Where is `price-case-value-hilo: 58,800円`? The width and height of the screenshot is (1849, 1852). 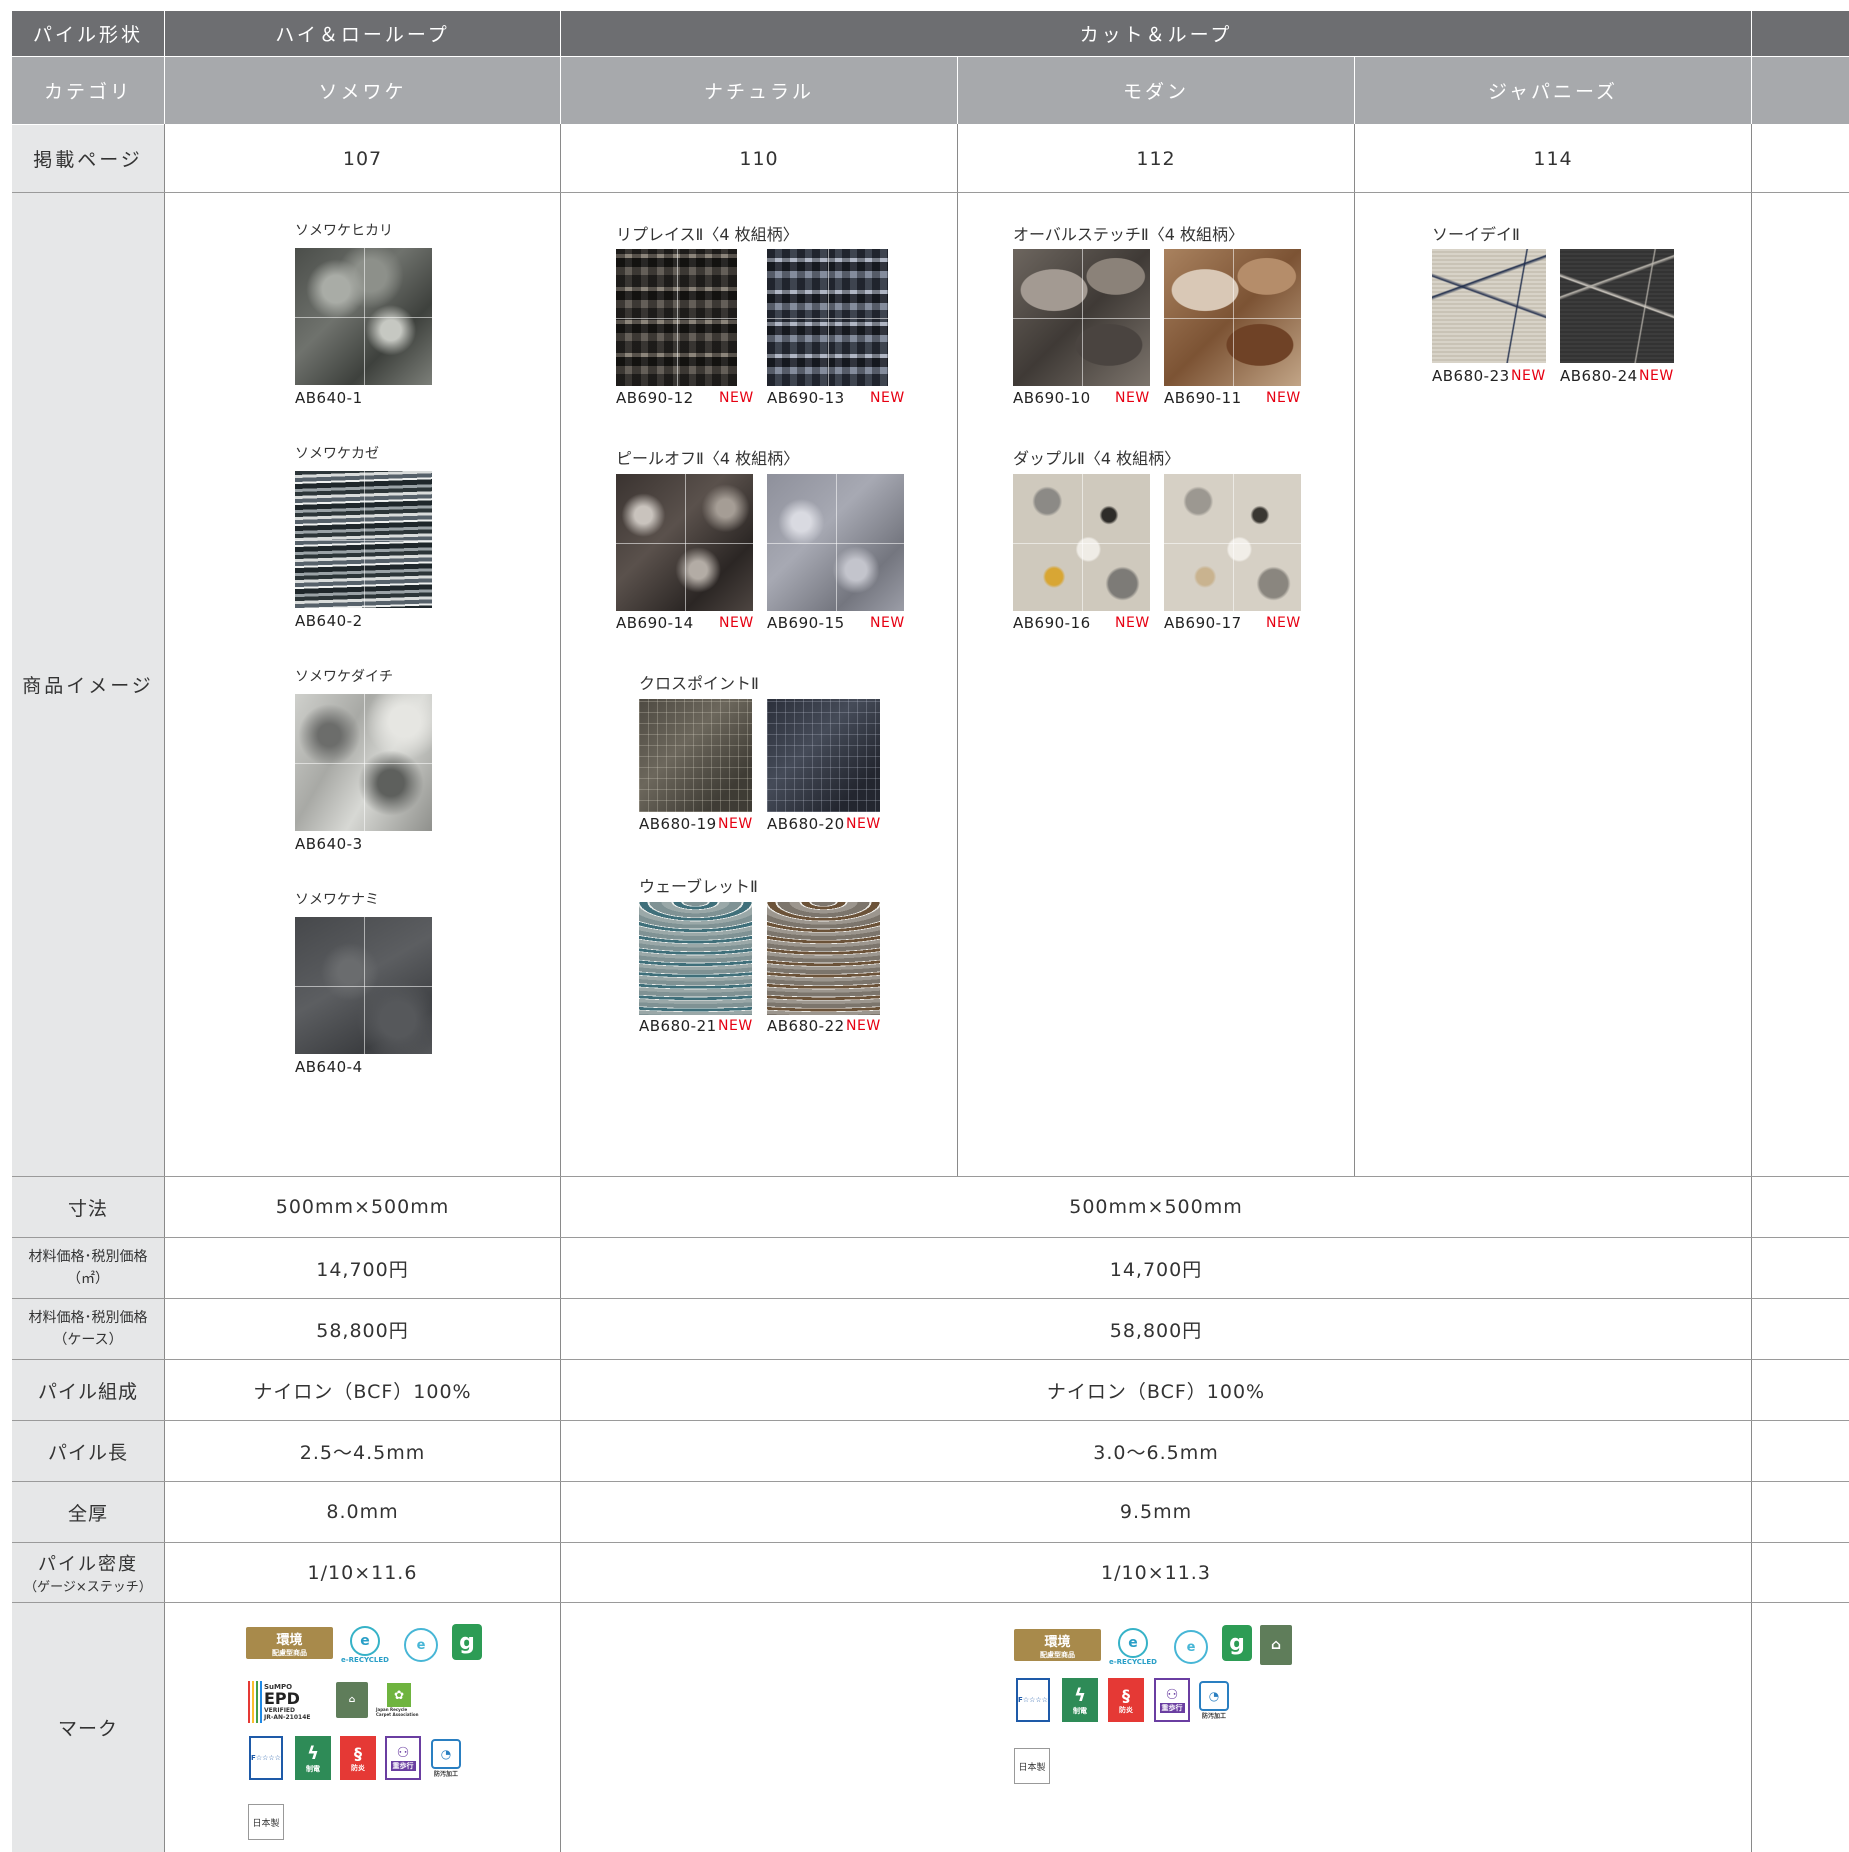
price-case-value-hilo: 58,800円 is located at coordinates (362, 1330).